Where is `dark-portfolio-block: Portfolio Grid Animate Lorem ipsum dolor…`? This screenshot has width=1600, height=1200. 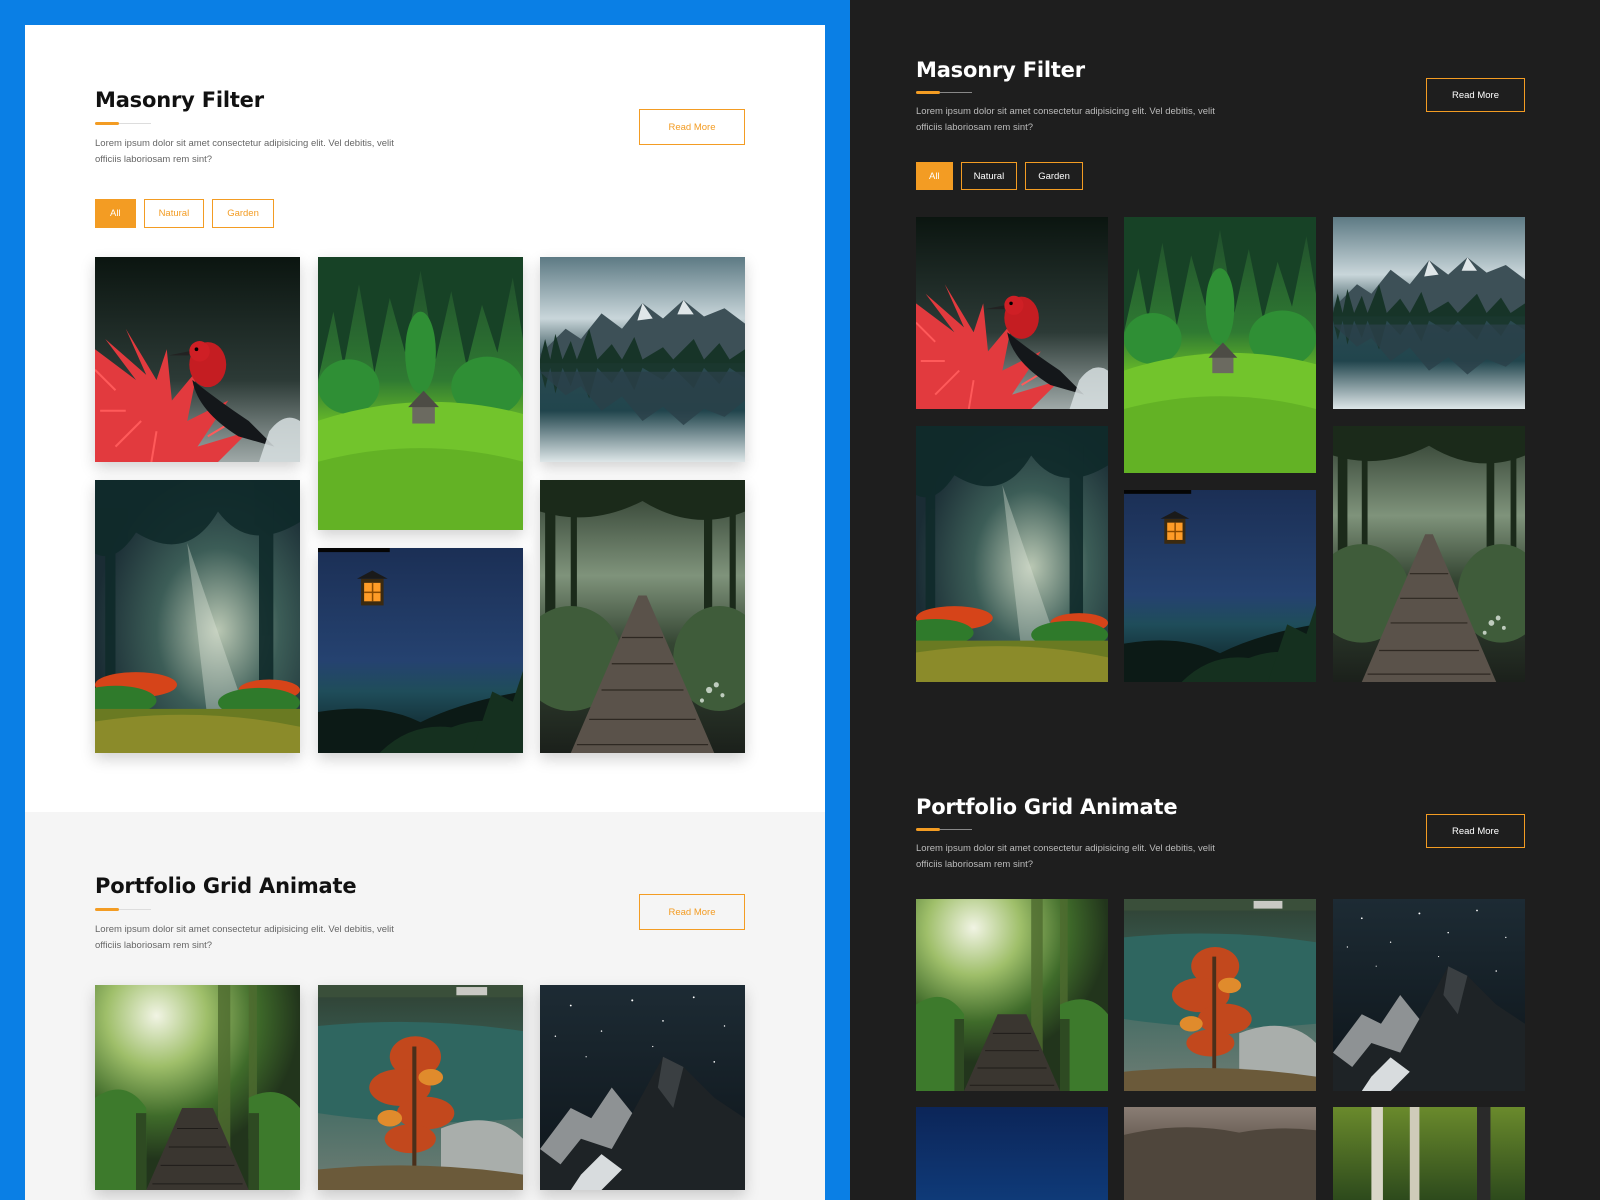
dark-portfolio-block: Portfolio Grid Animate Lorem ipsum dolor… is located at coordinates (1221, 835).